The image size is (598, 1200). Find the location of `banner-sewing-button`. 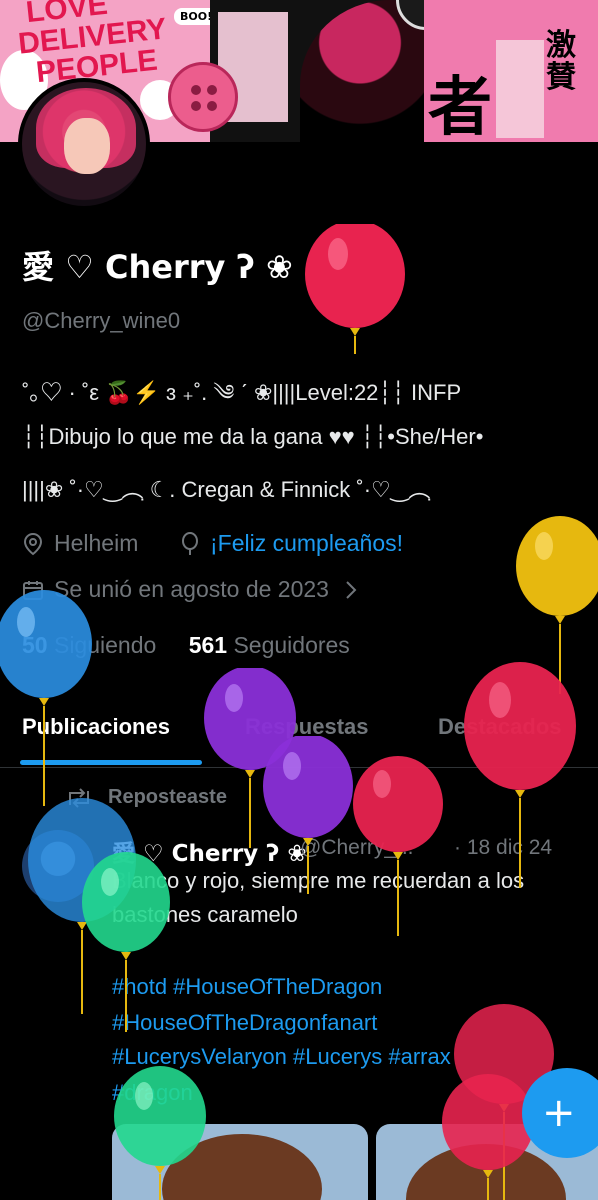

banner-sewing-button is located at coordinates (203, 97).